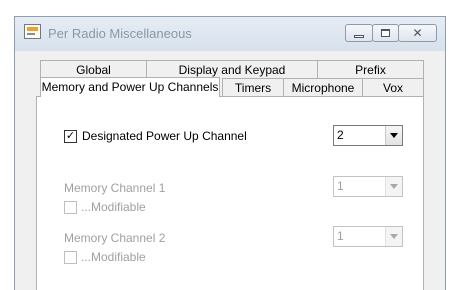 The height and width of the screenshot is (290, 476). Describe the element at coordinates (368, 186) in the screenshot. I see `memory-channel-1-select: 1` at that location.